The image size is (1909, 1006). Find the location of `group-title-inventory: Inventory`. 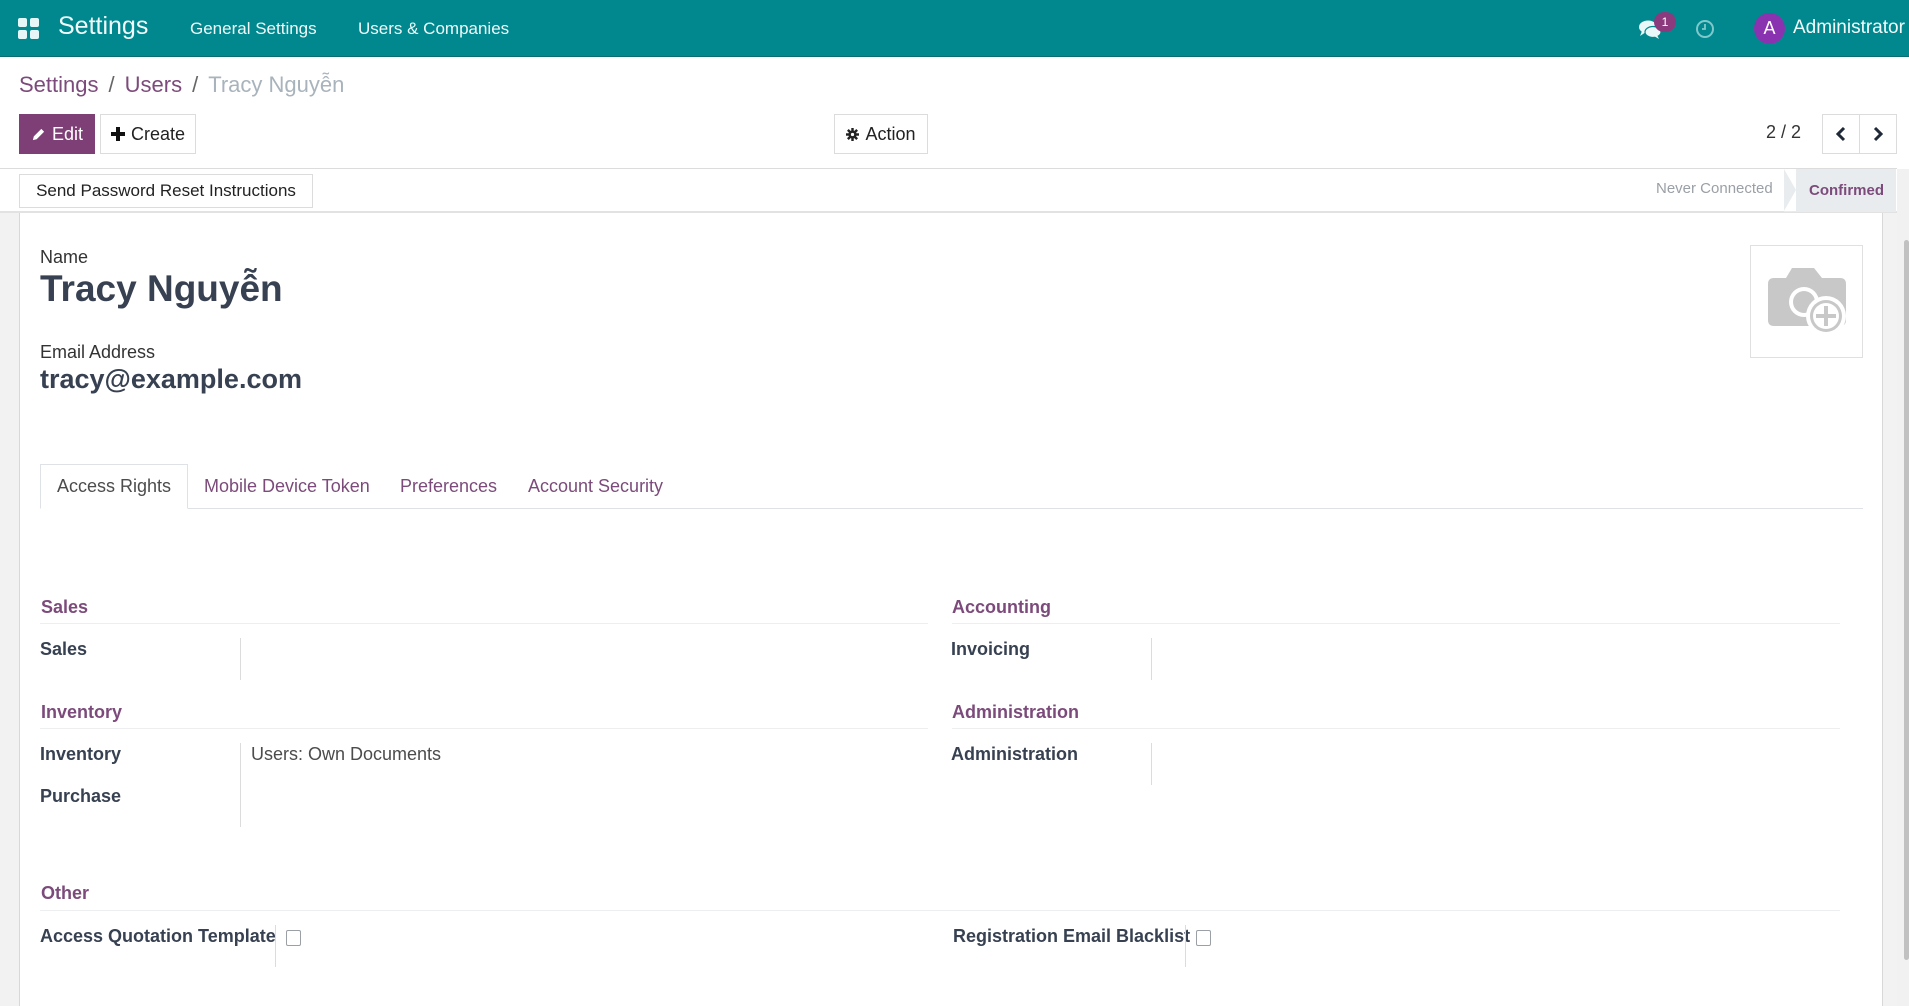

group-title-inventory: Inventory is located at coordinates (82, 712).